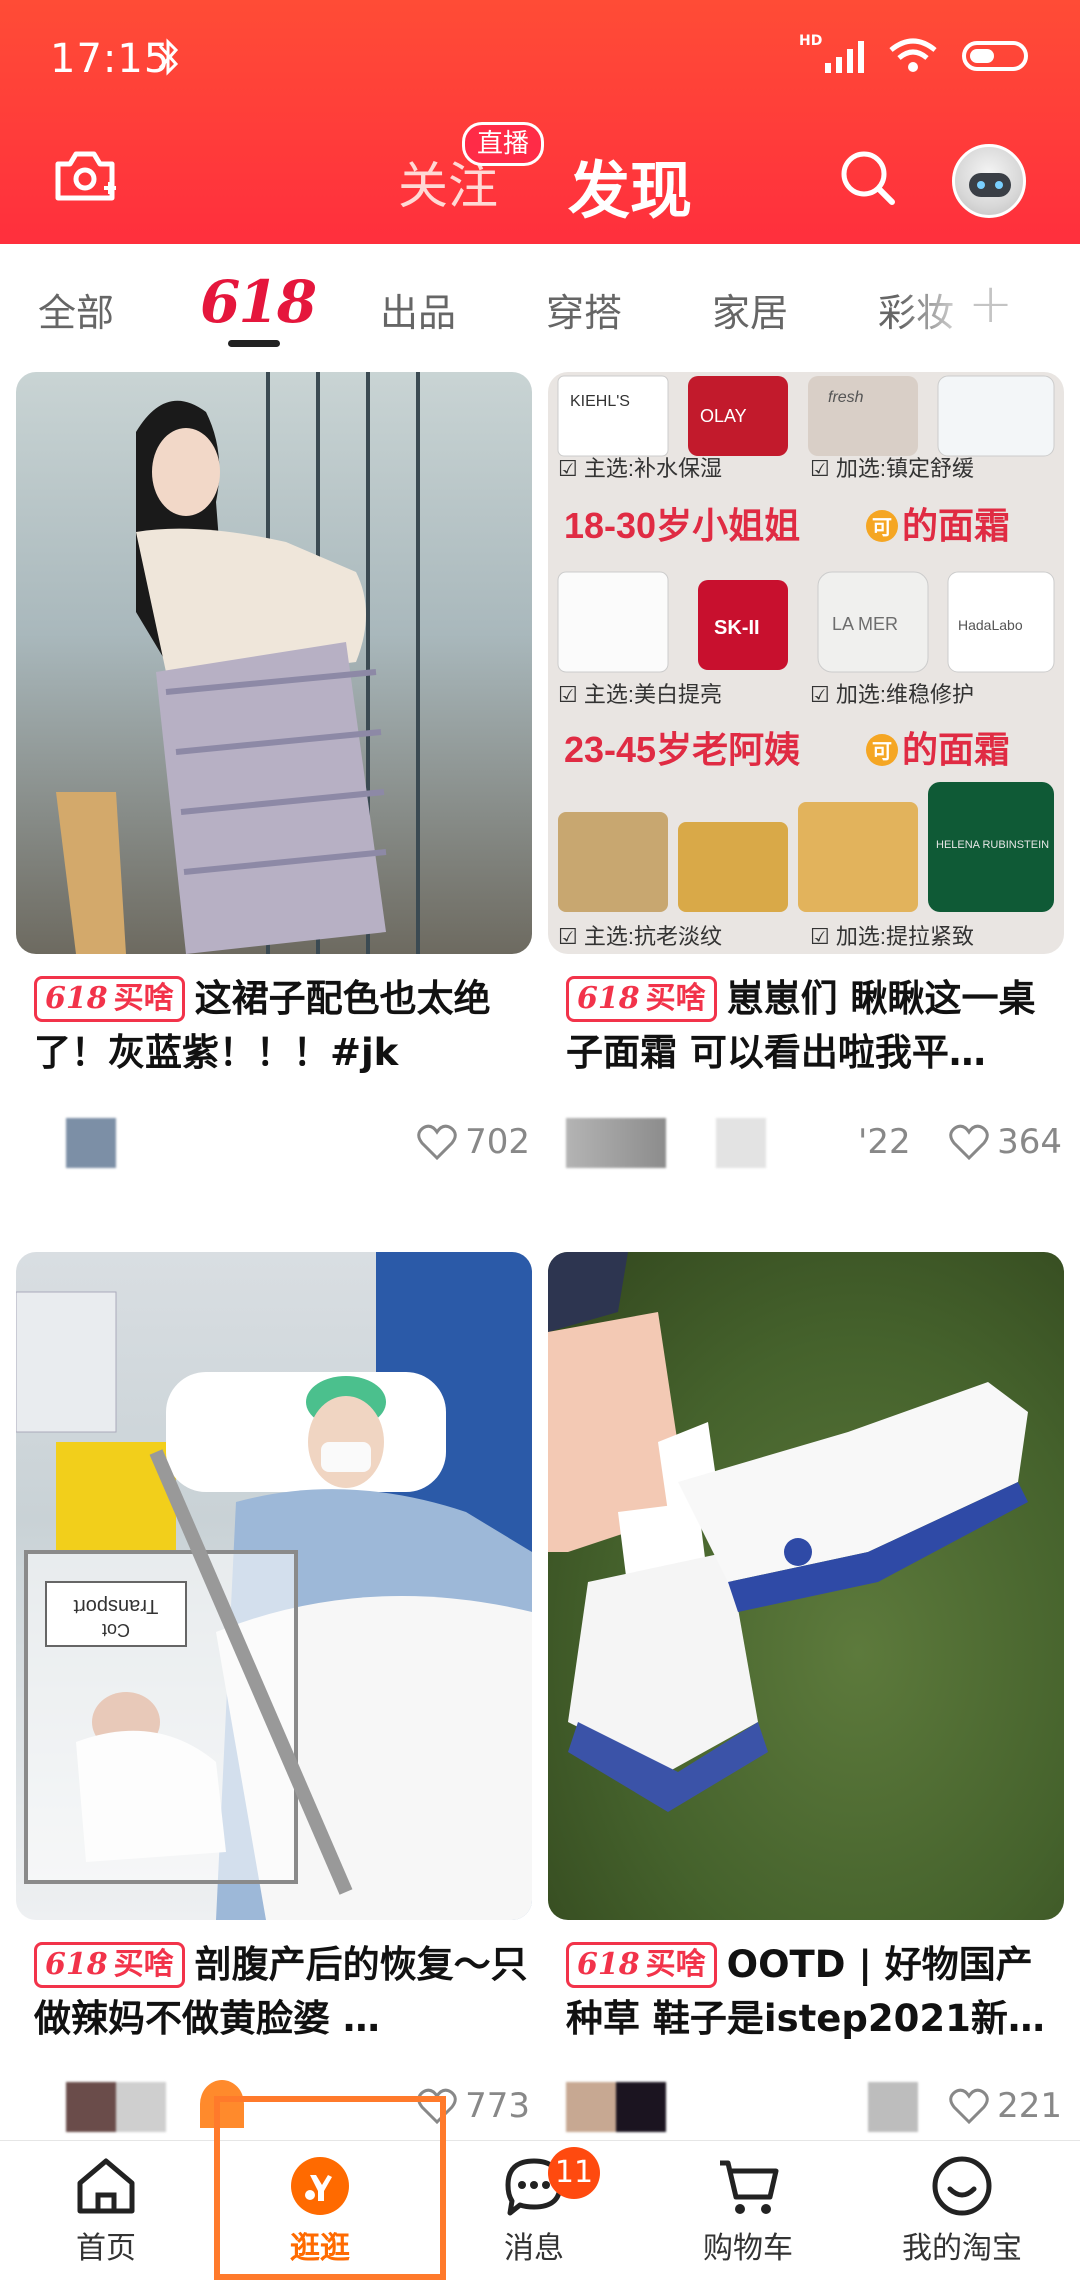  I want to click on cot-sign-transport: Transport, so click(115, 1606).